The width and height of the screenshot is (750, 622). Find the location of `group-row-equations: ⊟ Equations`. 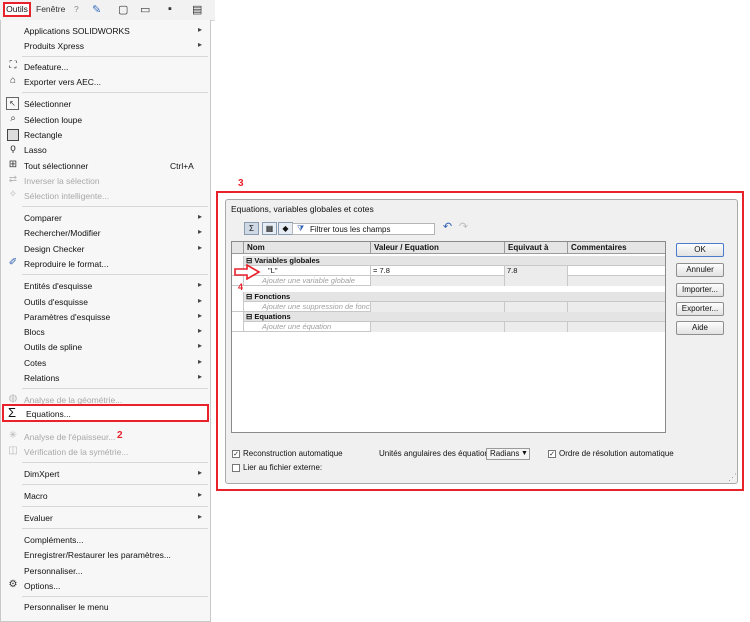

group-row-equations: ⊟ Equations is located at coordinates (448, 317).